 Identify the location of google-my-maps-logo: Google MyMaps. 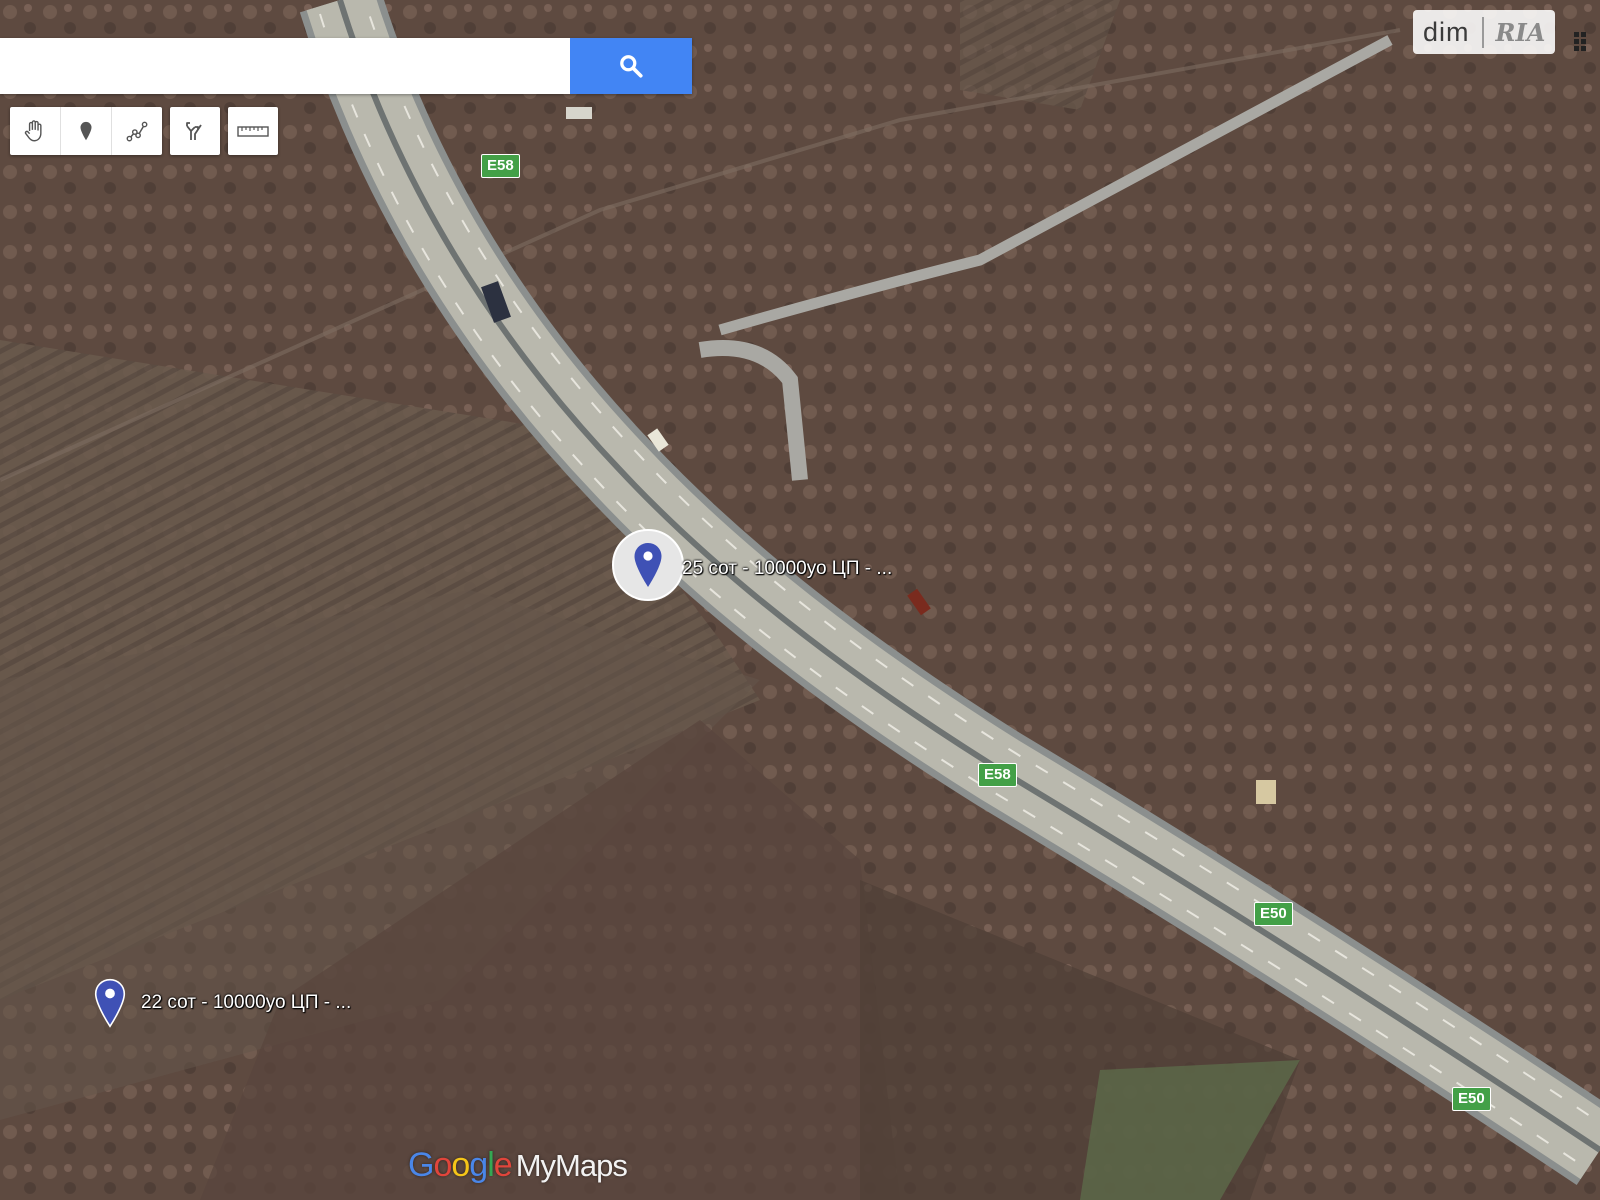
(518, 1165).